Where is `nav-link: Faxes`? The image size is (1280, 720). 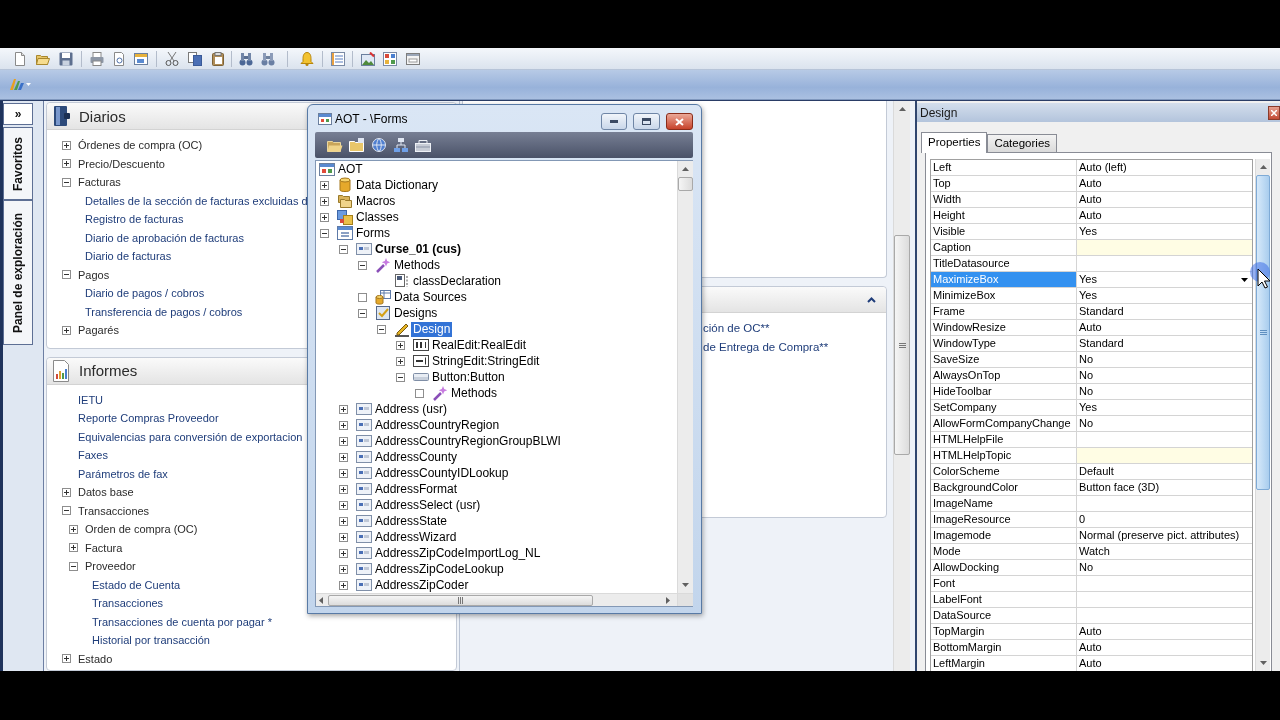 nav-link: Faxes is located at coordinates (93, 455).